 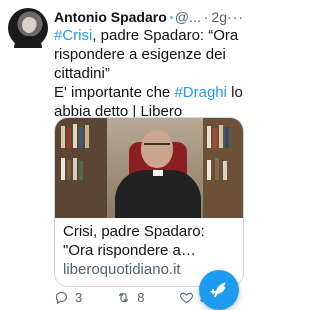 What do you see at coordinates (110, 17) in the screenshot?
I see `author-name: Antonio Spadaro` at bounding box center [110, 17].